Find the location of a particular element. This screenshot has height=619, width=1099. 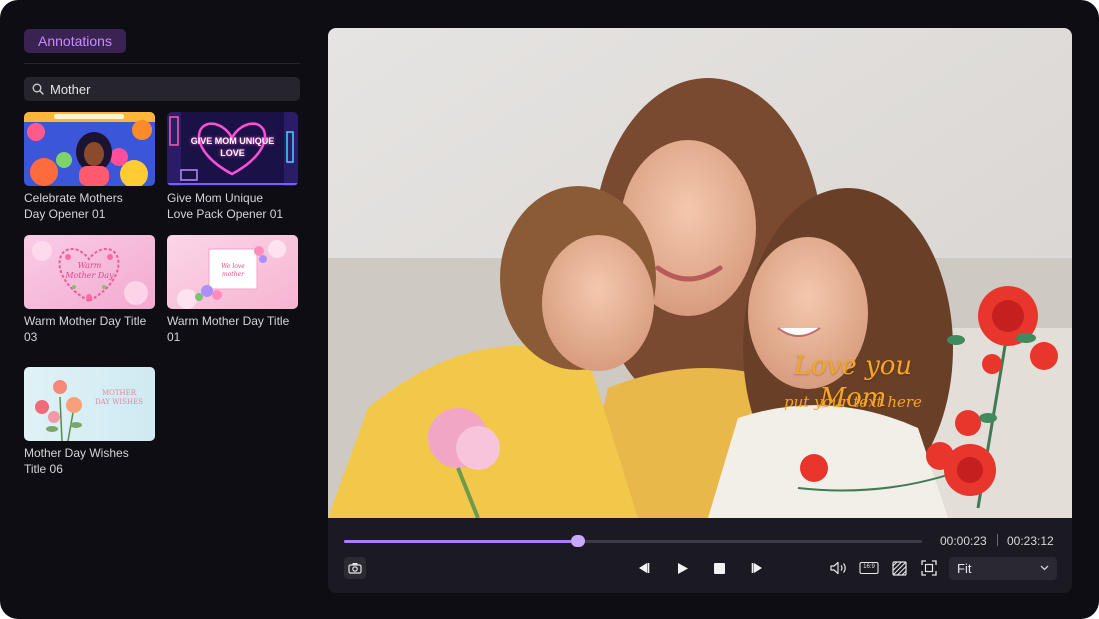

template-card: Warm Mother Day Warm Mother Day Title 03 is located at coordinates (89, 290).